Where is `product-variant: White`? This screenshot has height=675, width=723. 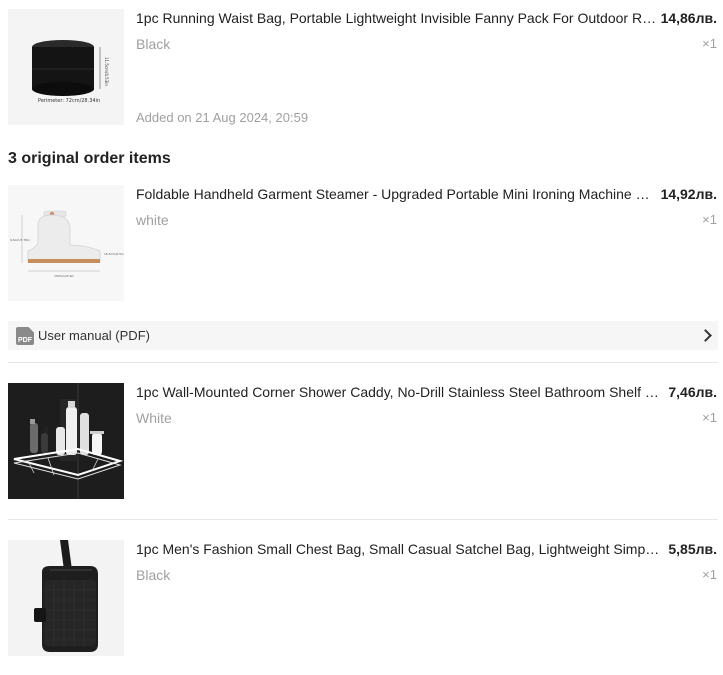 product-variant: White is located at coordinates (154, 418).